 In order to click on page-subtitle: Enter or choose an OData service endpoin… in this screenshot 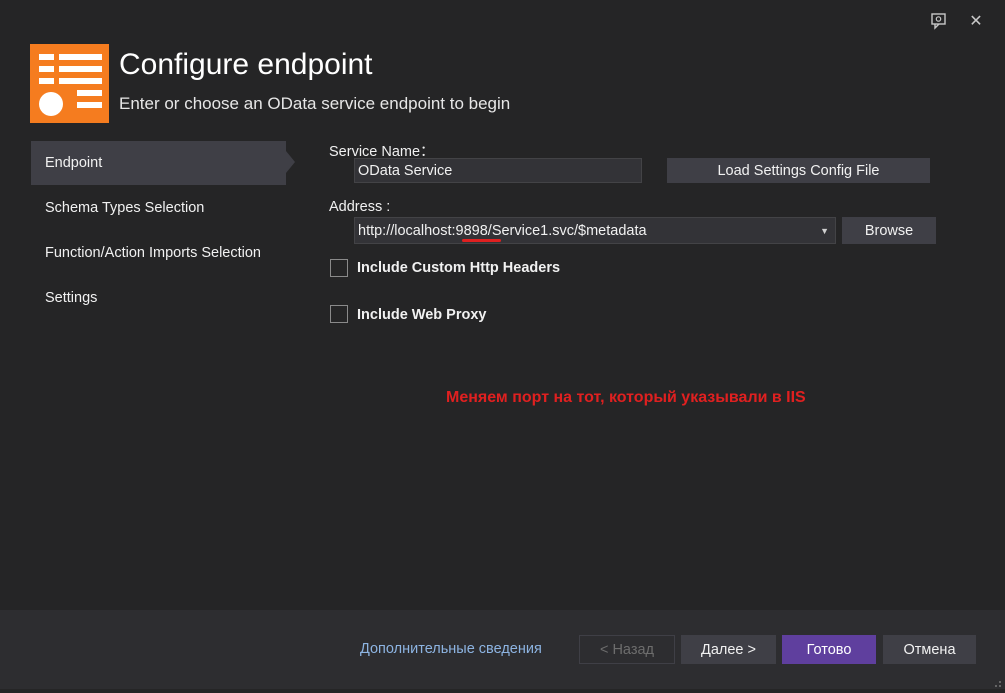, I will do `click(315, 103)`.